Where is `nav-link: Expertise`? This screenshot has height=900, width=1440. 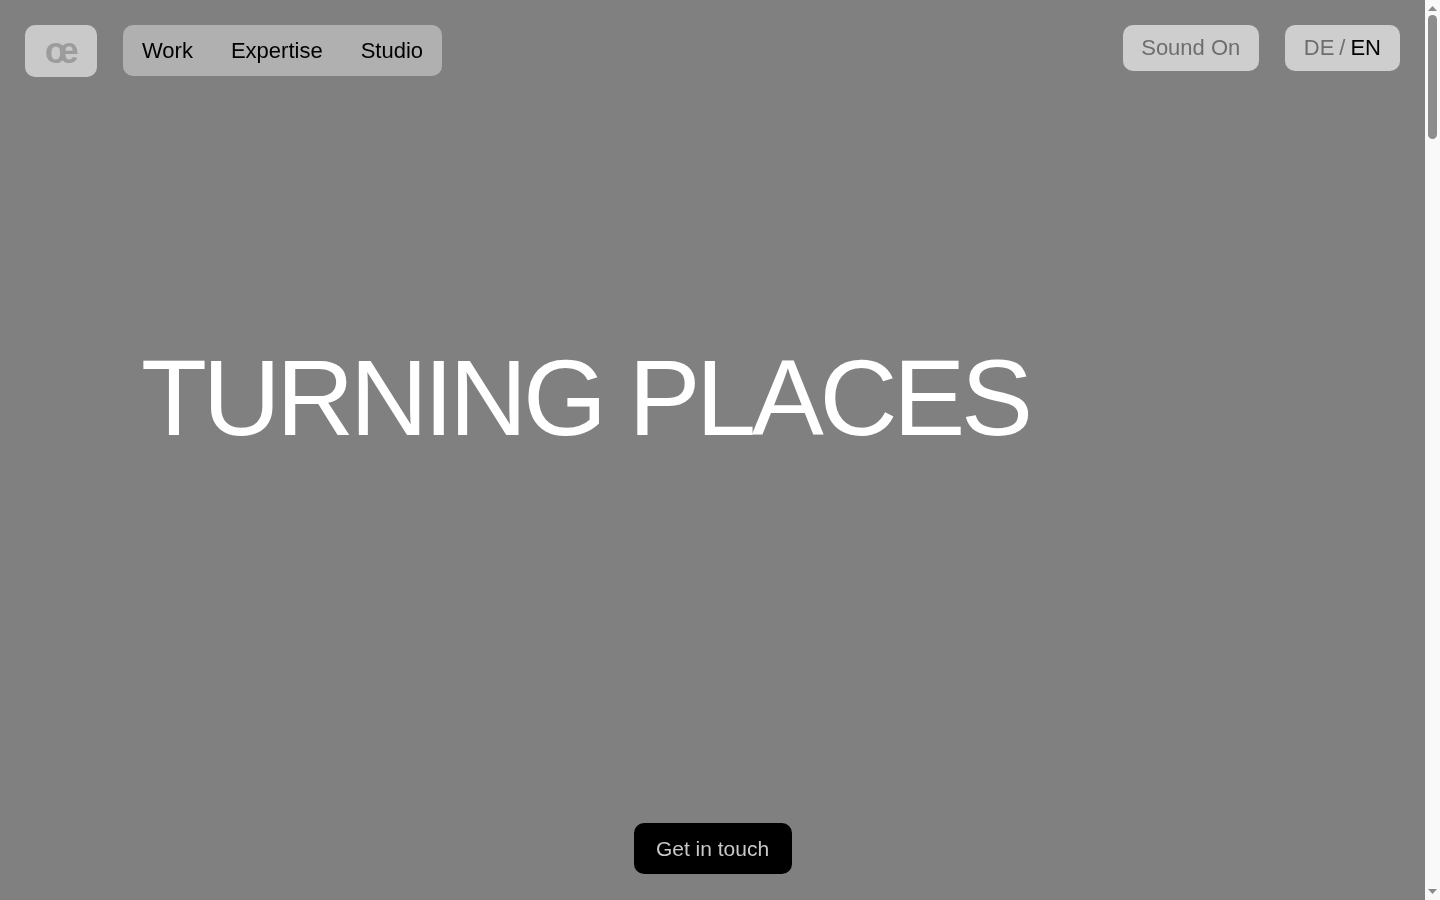
nav-link: Expertise is located at coordinates (276, 50).